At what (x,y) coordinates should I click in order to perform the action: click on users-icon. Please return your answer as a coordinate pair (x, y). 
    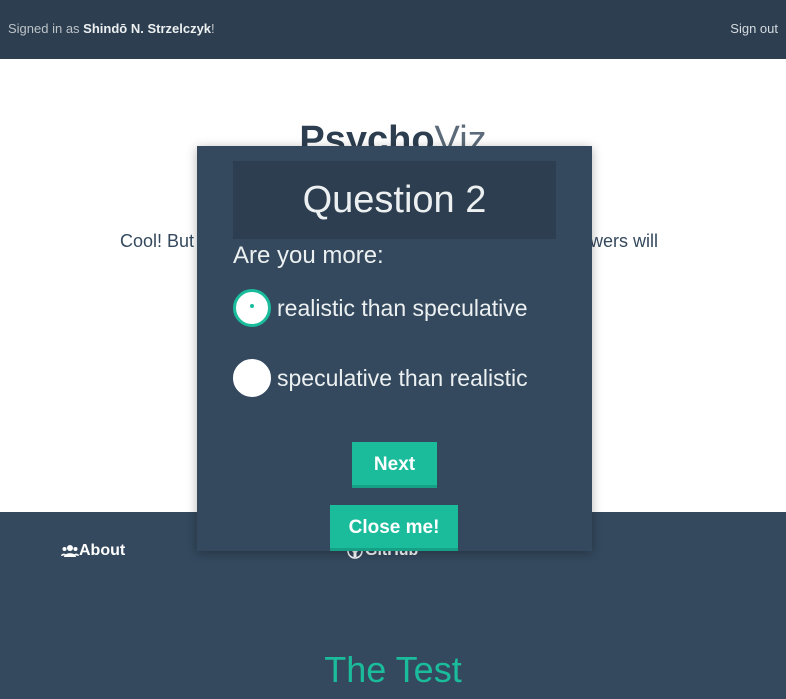
    Looking at the image, I should click on (70, 551).